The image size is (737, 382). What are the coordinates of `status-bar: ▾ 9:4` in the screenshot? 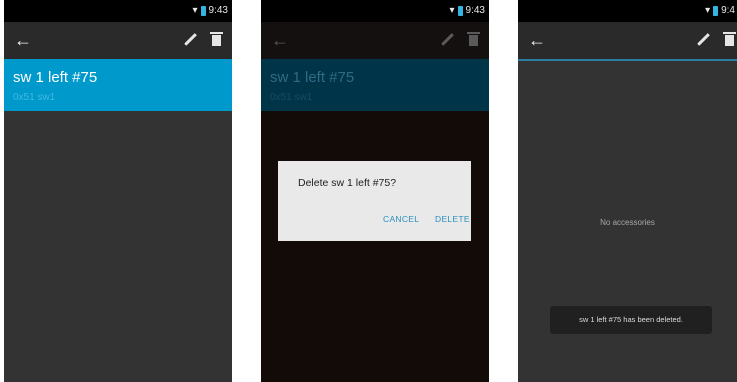 It's located at (627, 11).